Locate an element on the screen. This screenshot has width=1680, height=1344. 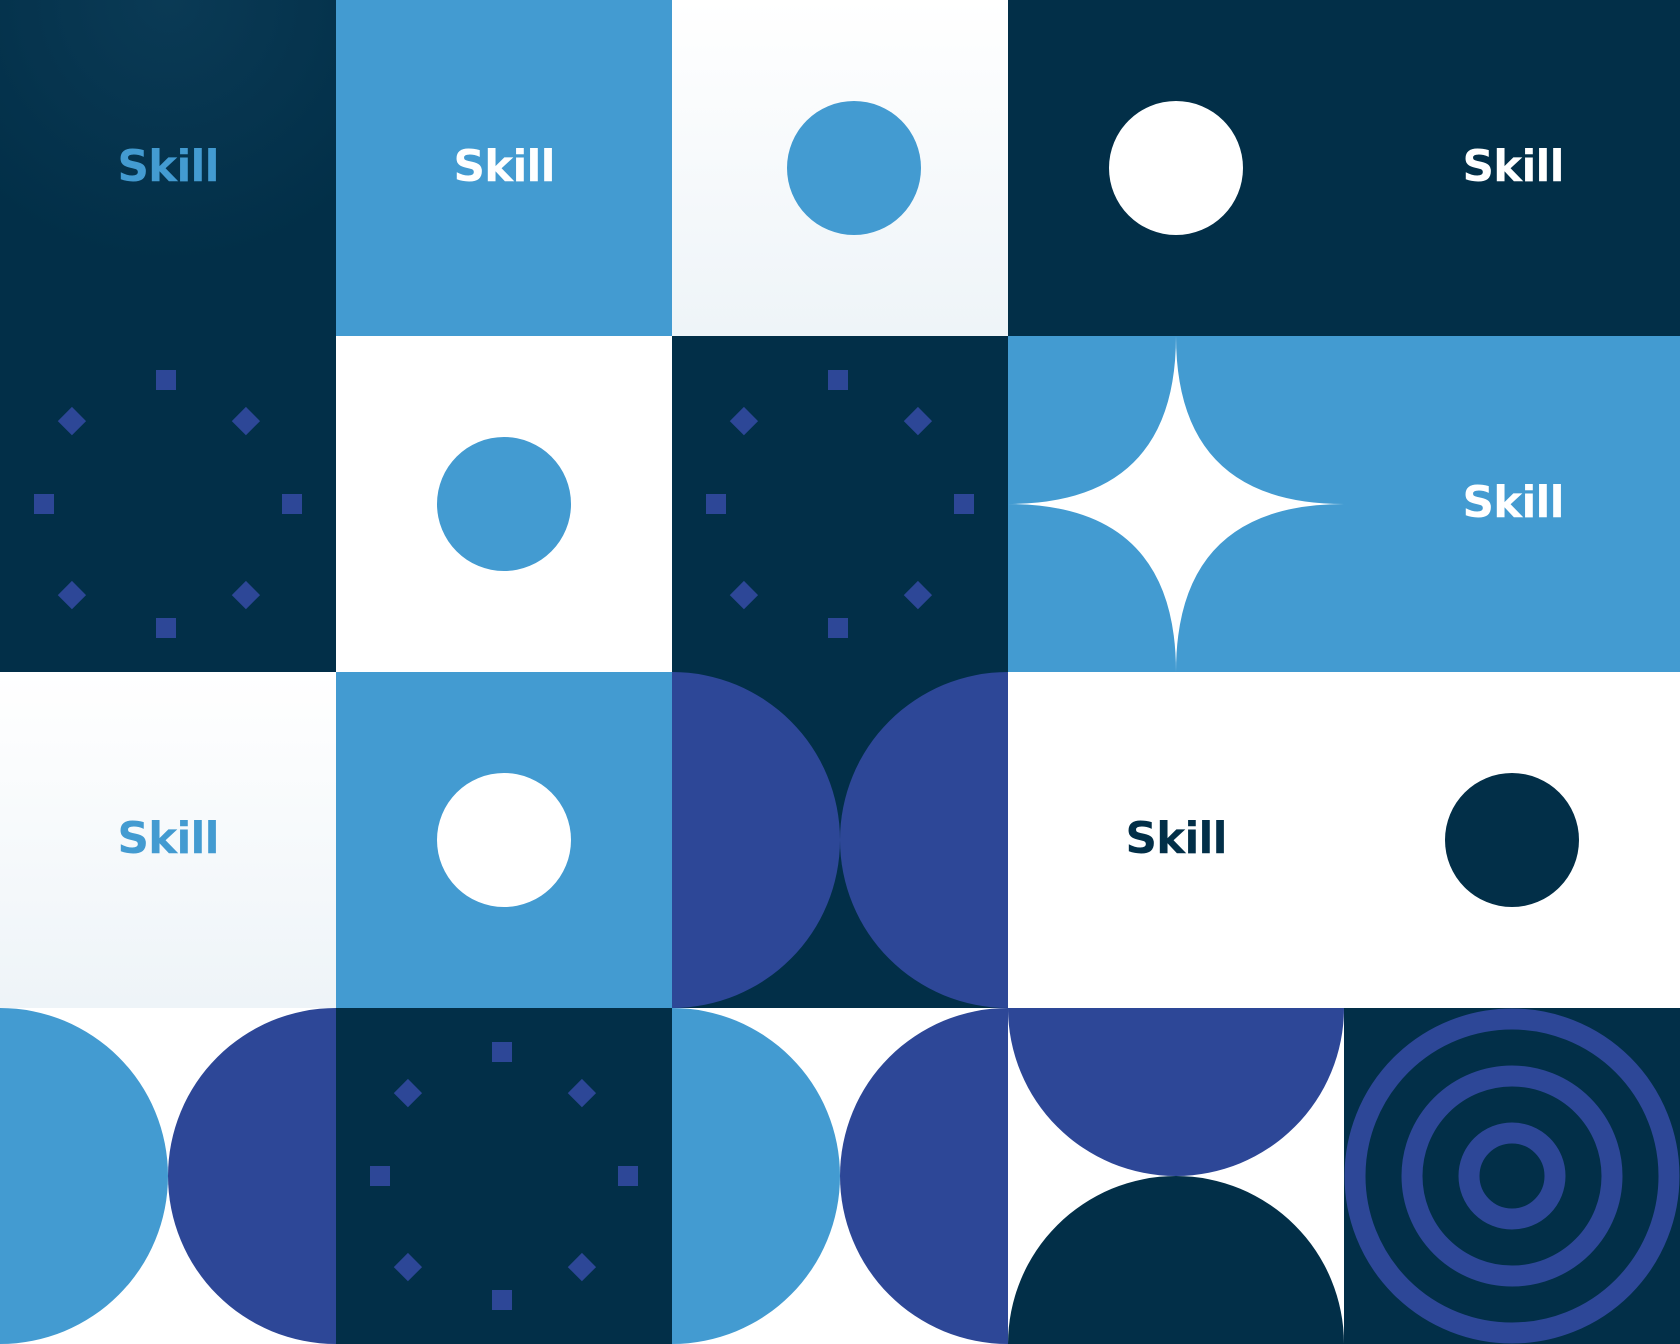
tile-white-stacked-semis is located at coordinates (1176, 1176).